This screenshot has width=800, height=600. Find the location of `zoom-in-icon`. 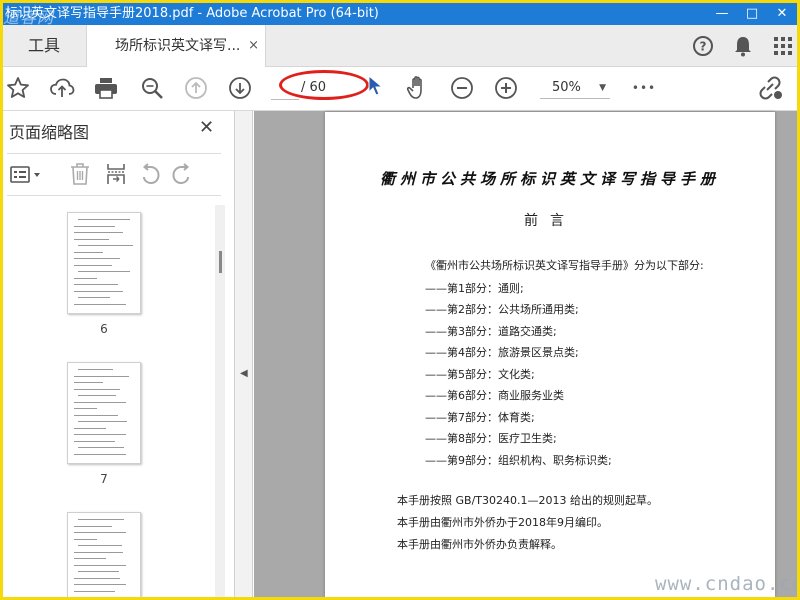

zoom-in-icon is located at coordinates (506, 88).